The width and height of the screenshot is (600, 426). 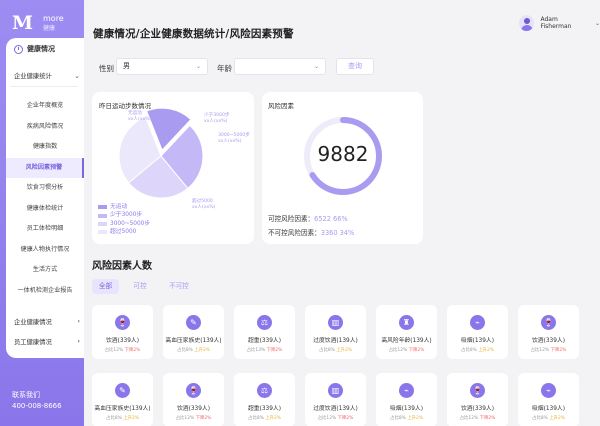 I want to click on legend-item: 无运动, so click(x=124, y=207).